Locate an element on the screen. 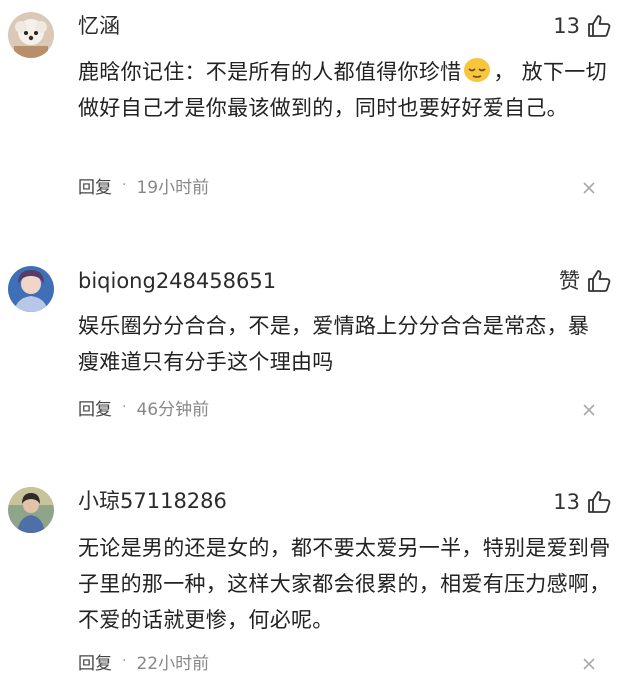 This screenshot has width=640, height=697. timestamp: 22小时前 is located at coordinates (173, 663).